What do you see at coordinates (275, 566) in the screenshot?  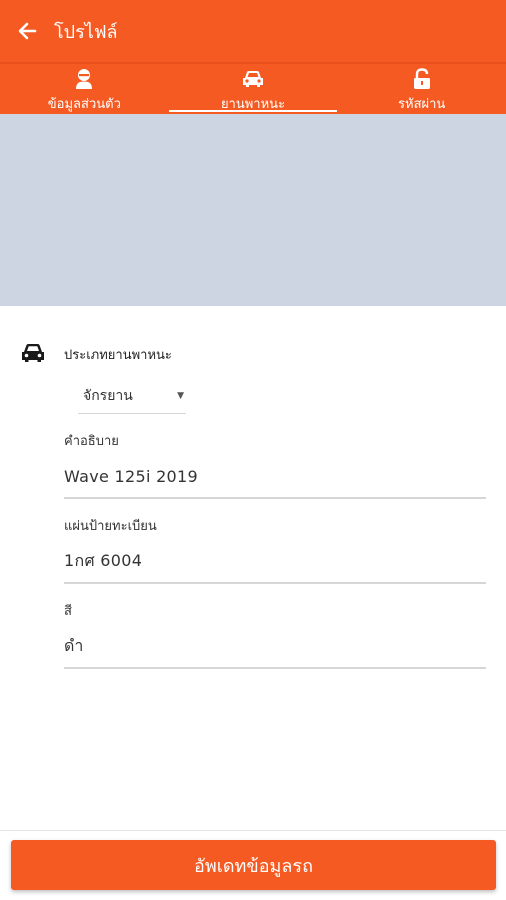 I see `plate-input` at bounding box center [275, 566].